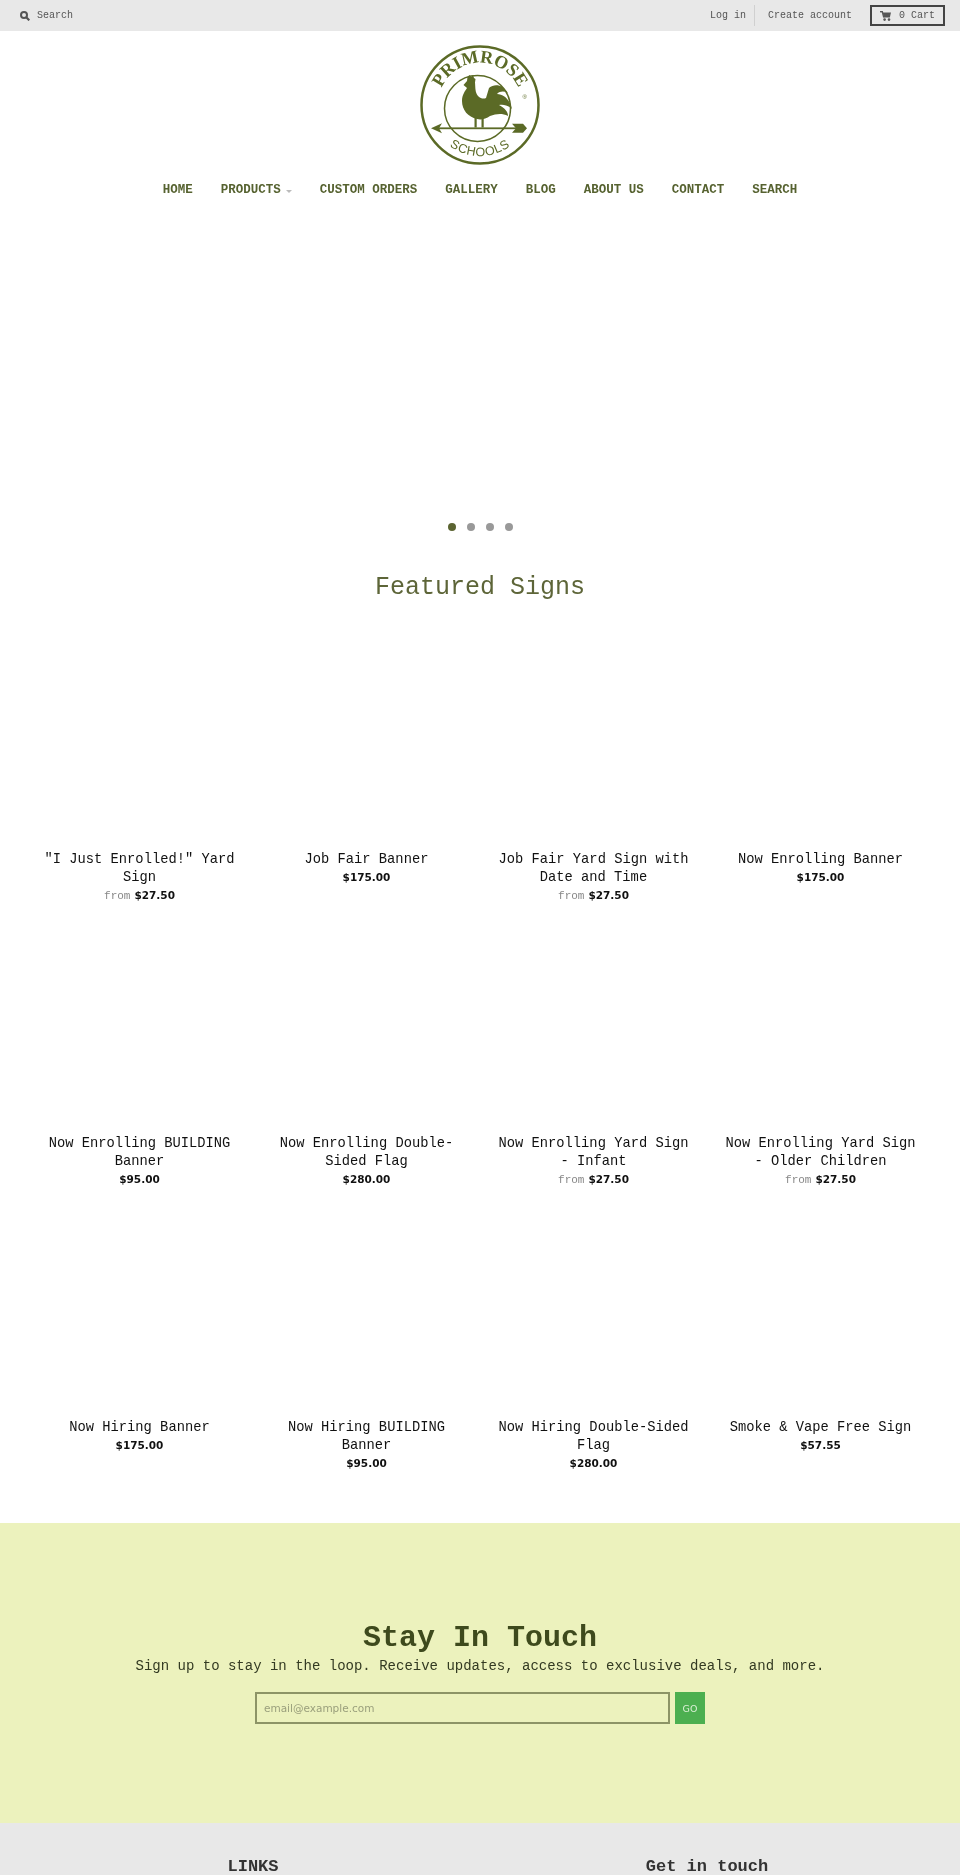 The width and height of the screenshot is (960, 1875). What do you see at coordinates (92, 15) in the screenshot?
I see `search-field: Search` at bounding box center [92, 15].